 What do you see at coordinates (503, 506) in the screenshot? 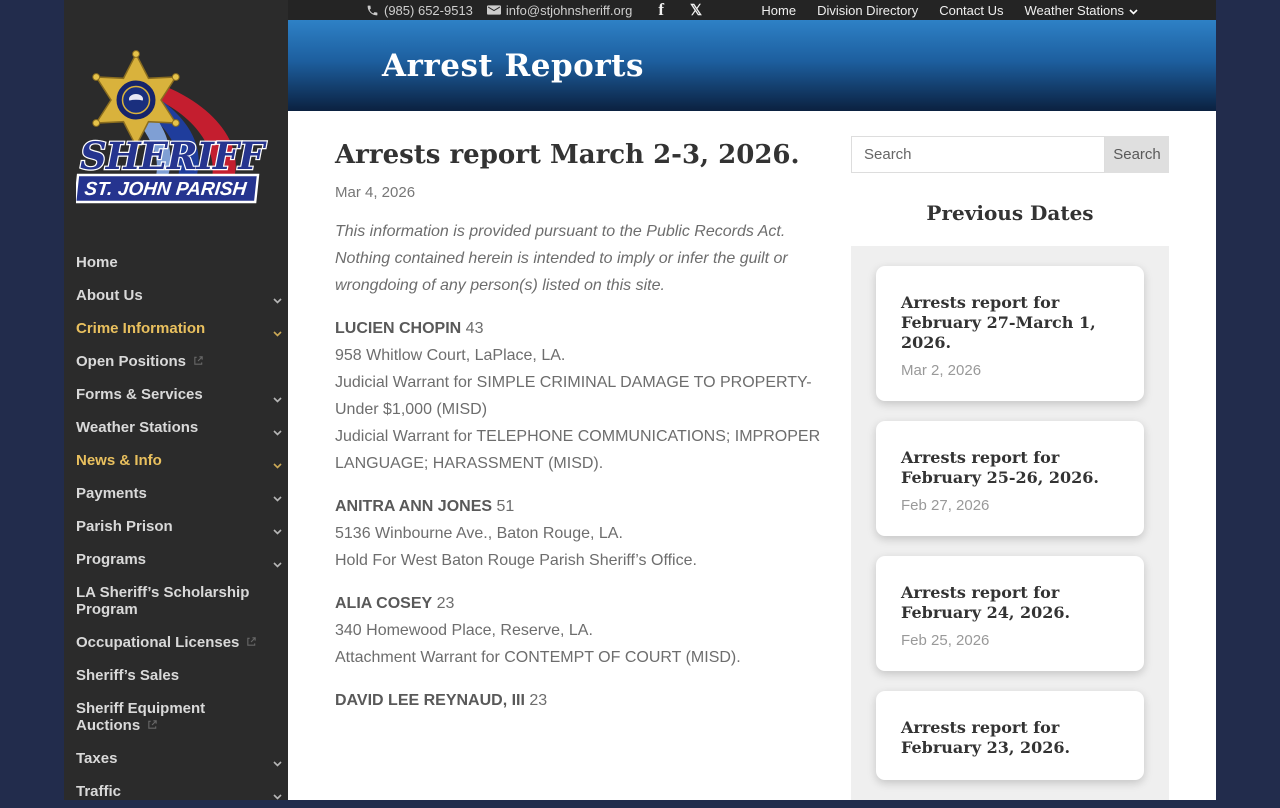
I see `arrestee-age: 51` at bounding box center [503, 506].